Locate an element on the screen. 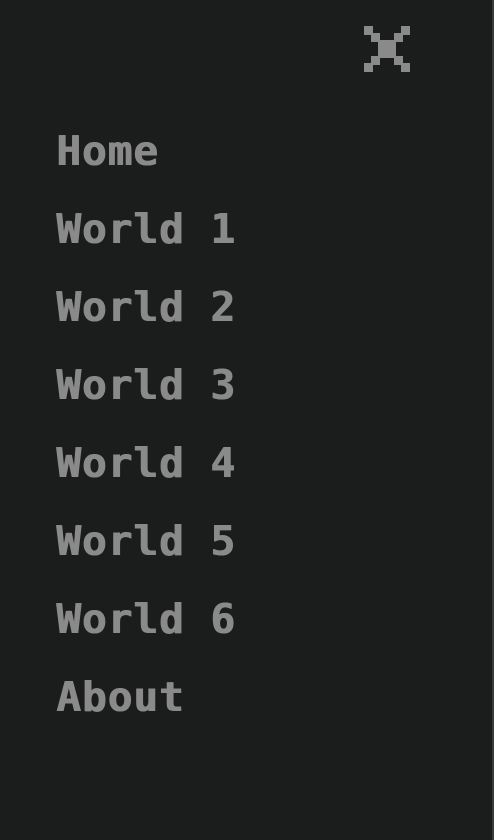  close-icon is located at coordinates (387, 49).